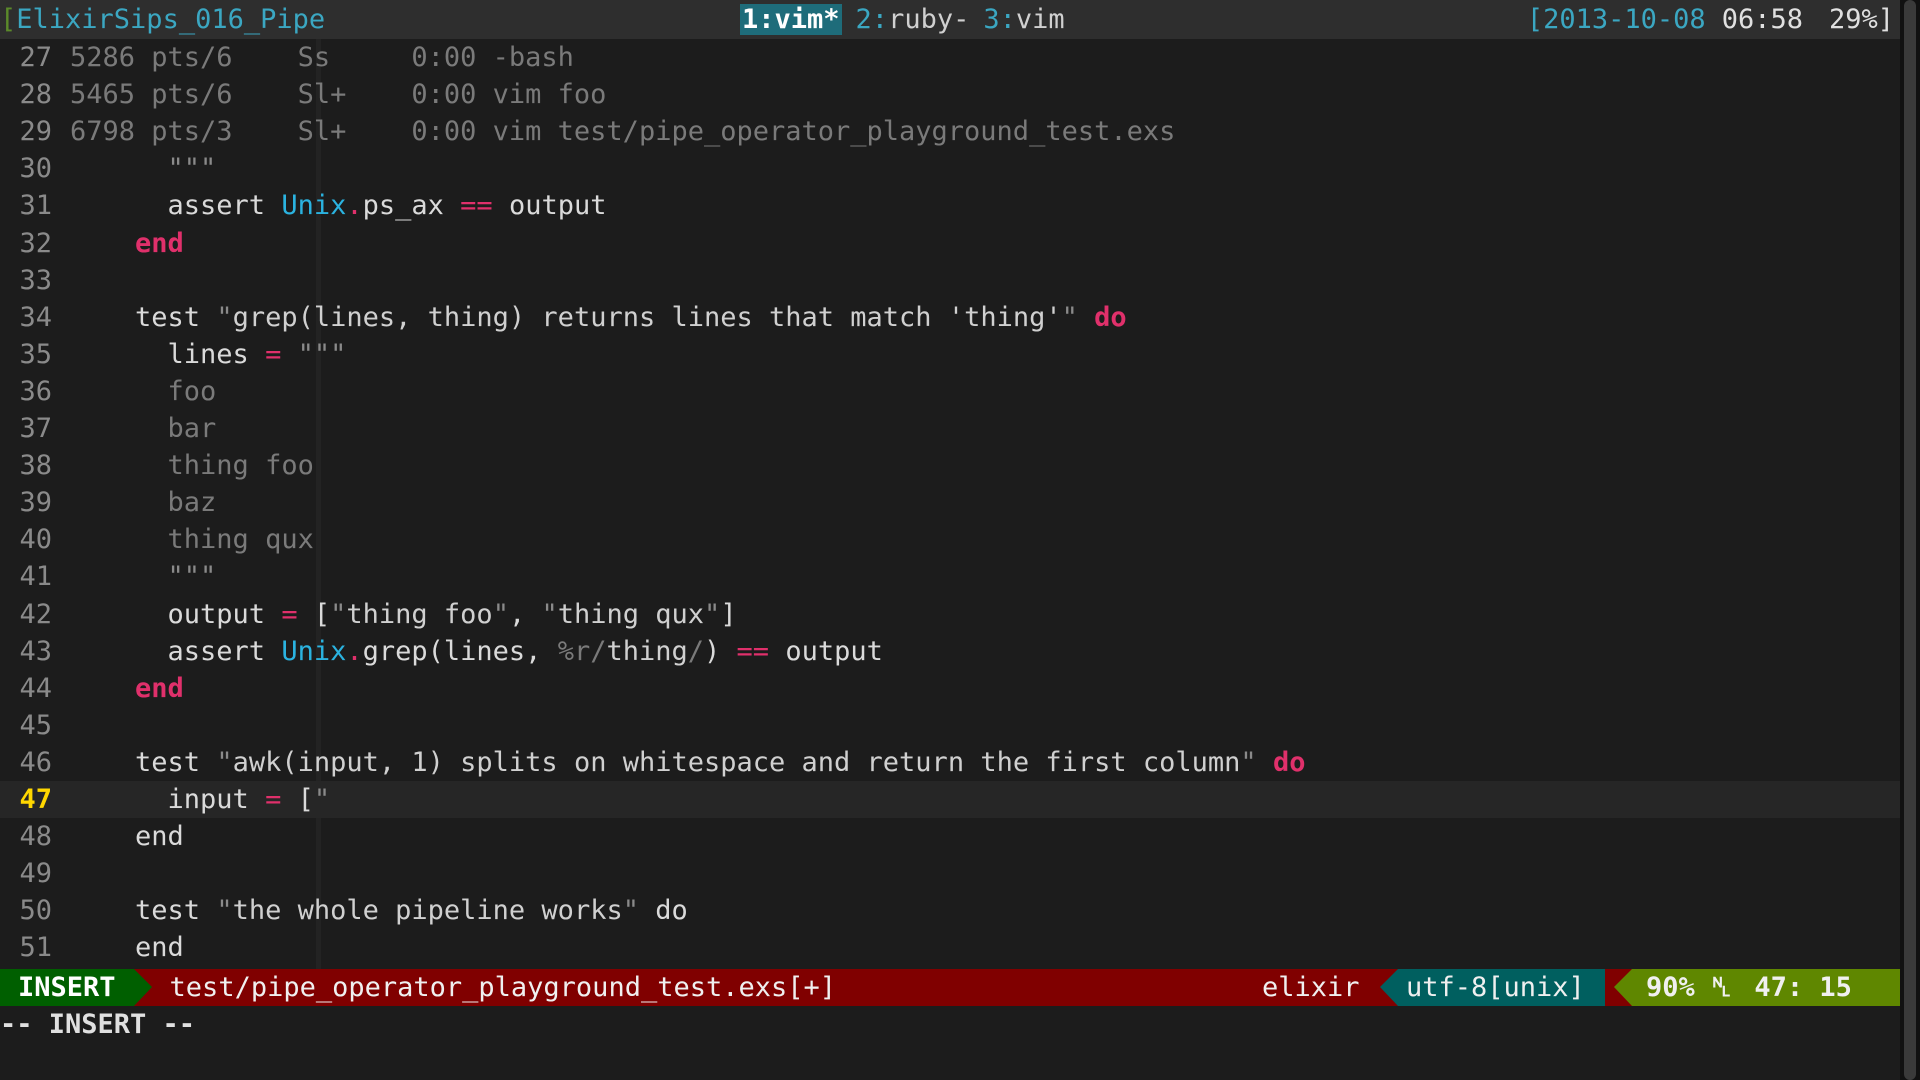 The height and width of the screenshot is (1080, 1920). What do you see at coordinates (1710, 19) in the screenshot?
I see `tmux-right-status: [2013-10-08 06:58 29%]` at bounding box center [1710, 19].